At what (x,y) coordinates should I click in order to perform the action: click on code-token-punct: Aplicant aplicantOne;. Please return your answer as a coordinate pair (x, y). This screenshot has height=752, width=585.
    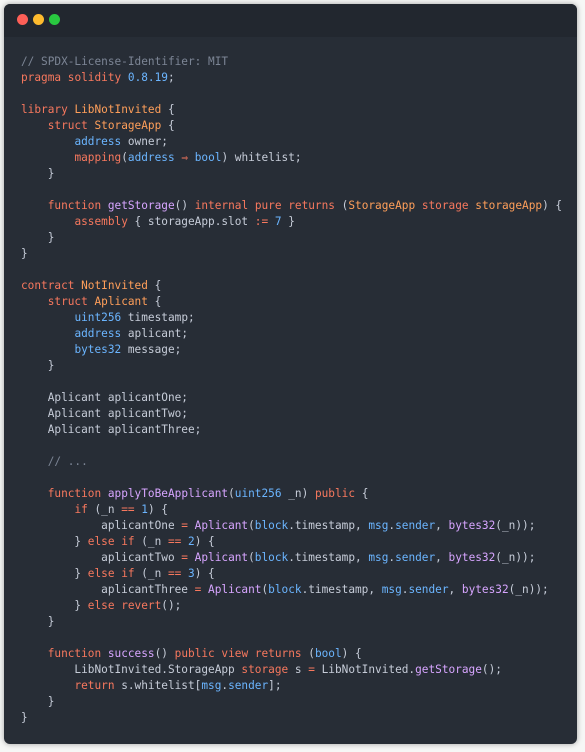
    Looking at the image, I should click on (104, 397).